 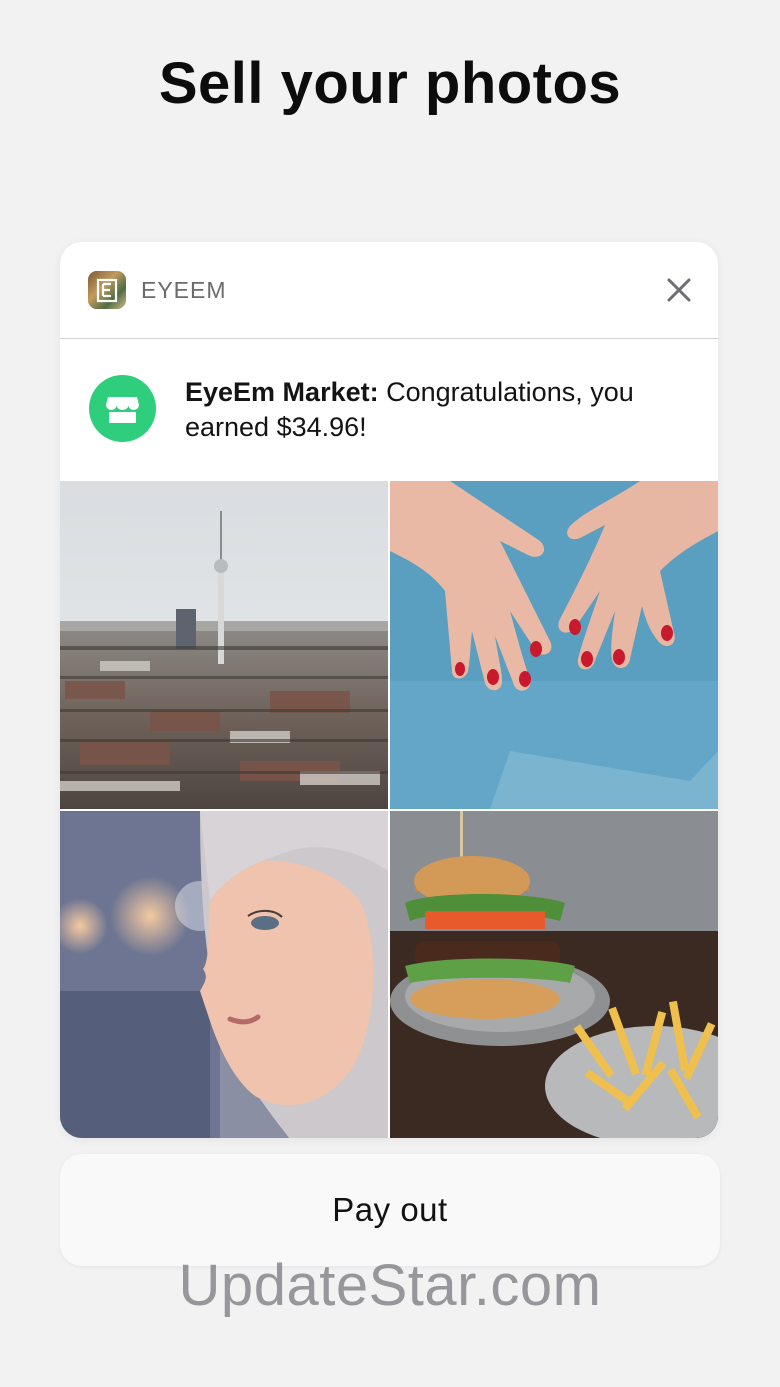 I want to click on photo-burger, so click(x=554, y=974).